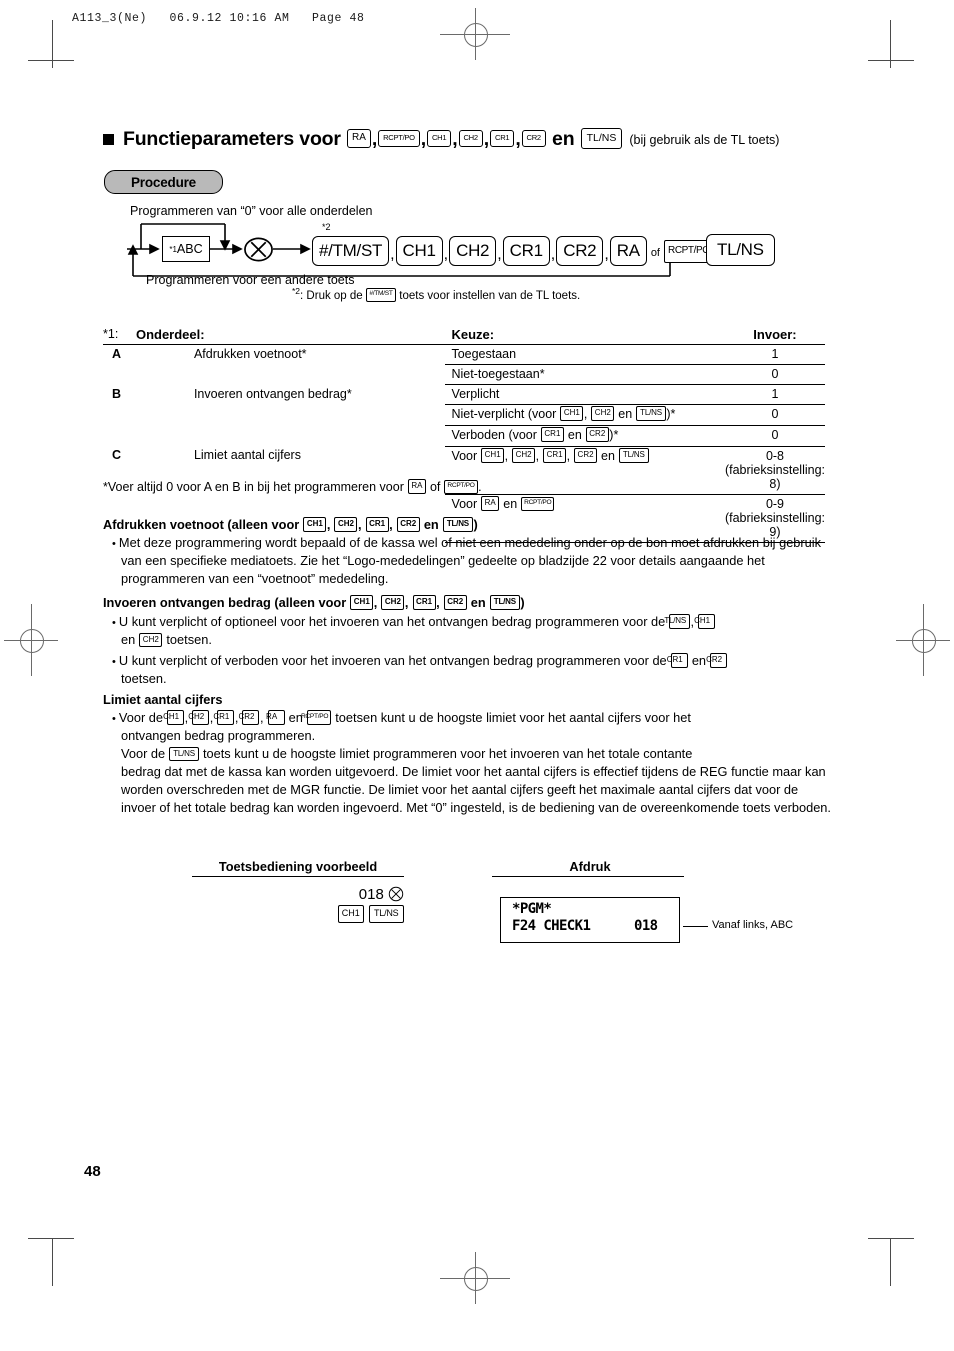  Describe the element at coordinates (189, 640) in the screenshot. I see `bullet-1-line2b: toetsen.` at that location.